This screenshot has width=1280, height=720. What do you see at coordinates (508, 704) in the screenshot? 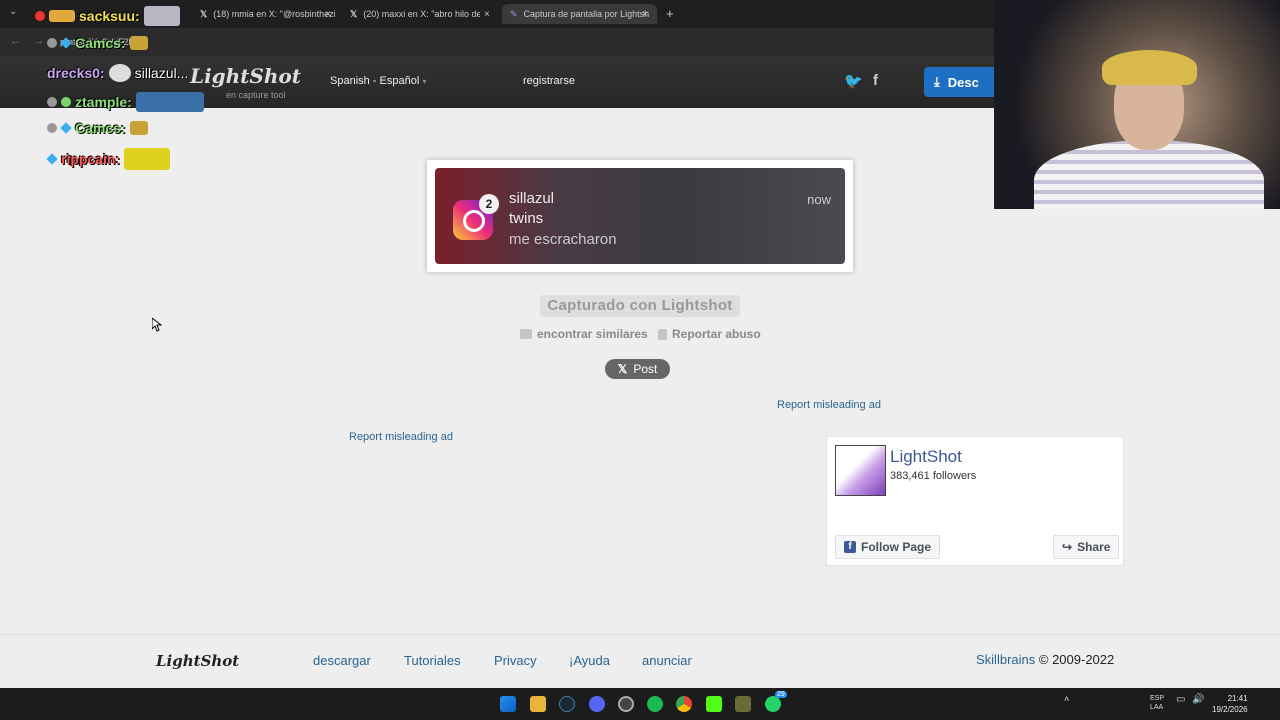
I see `windows-start-icon` at bounding box center [508, 704].